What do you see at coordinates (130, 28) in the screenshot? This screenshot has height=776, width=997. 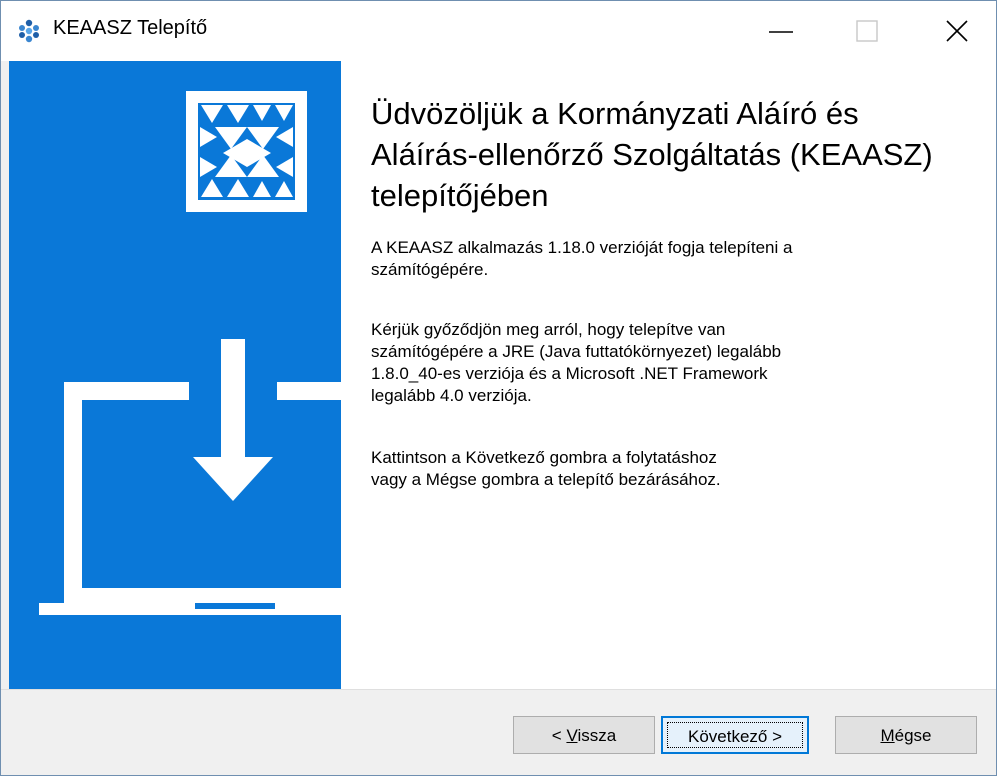 I see `window-title: KEAASZ Telepítő` at bounding box center [130, 28].